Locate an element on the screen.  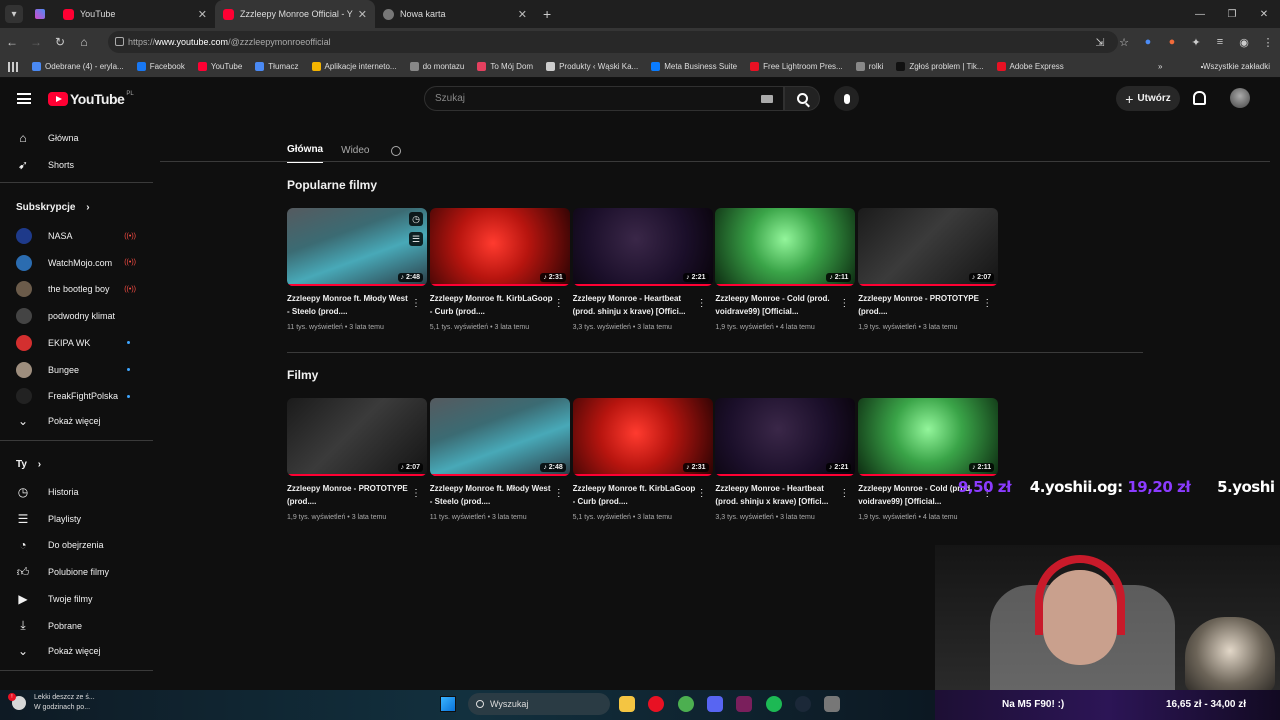
sidebar-item-channel: FreakFightPolska is located at coordinates (79, 396).